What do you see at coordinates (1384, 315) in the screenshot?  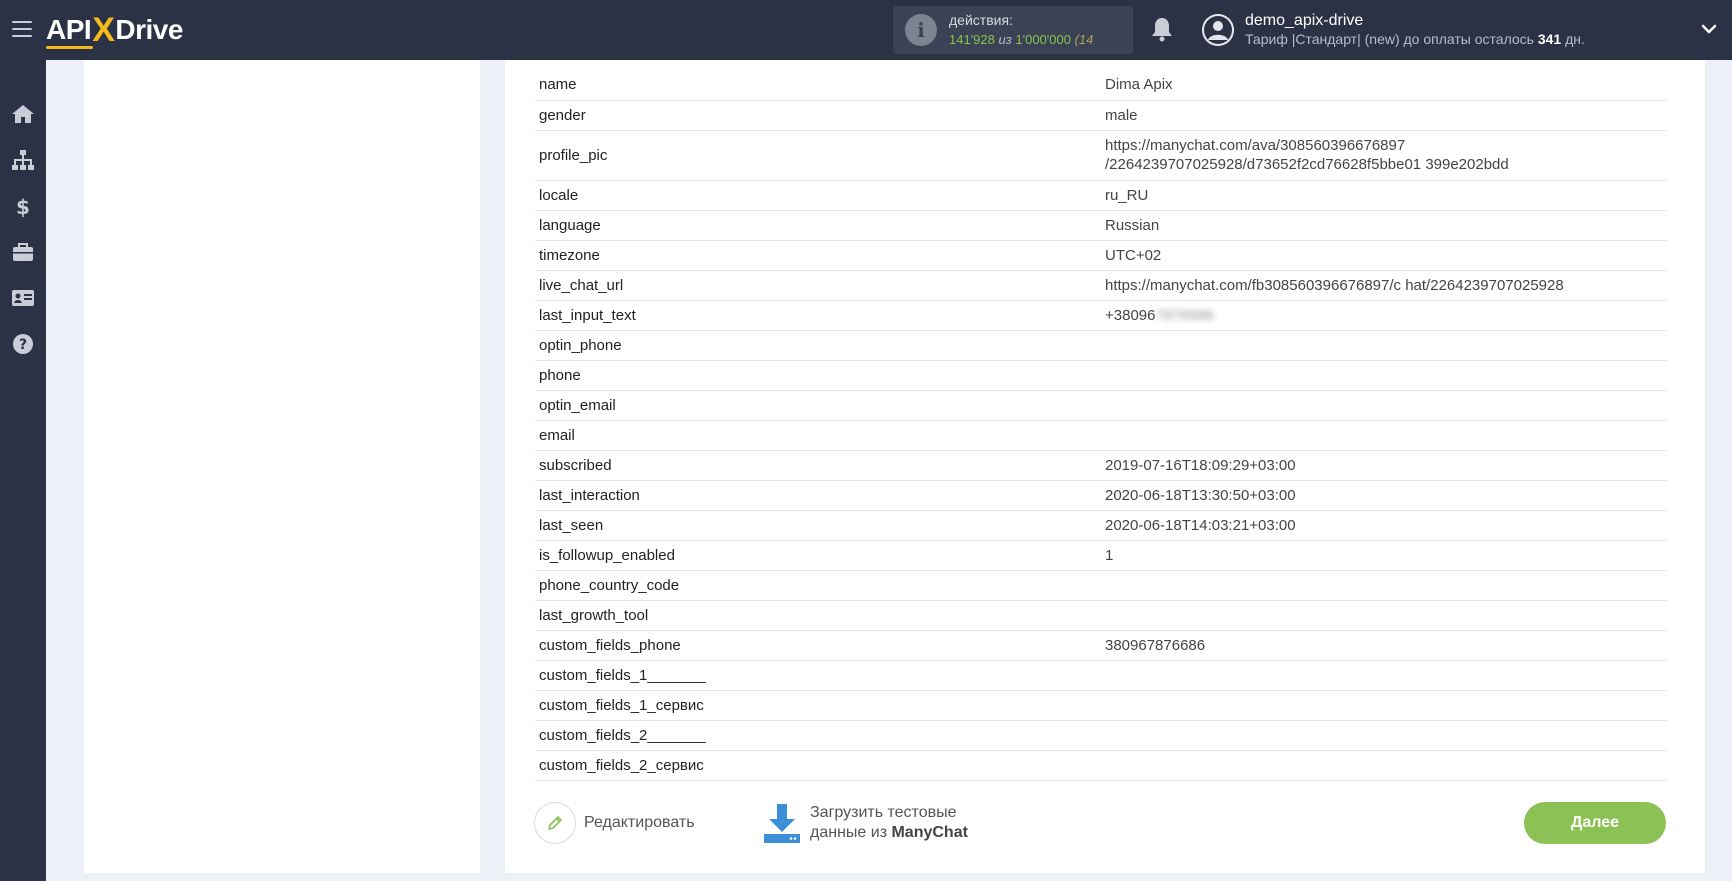 I see `field-value: +380967876686` at bounding box center [1384, 315].